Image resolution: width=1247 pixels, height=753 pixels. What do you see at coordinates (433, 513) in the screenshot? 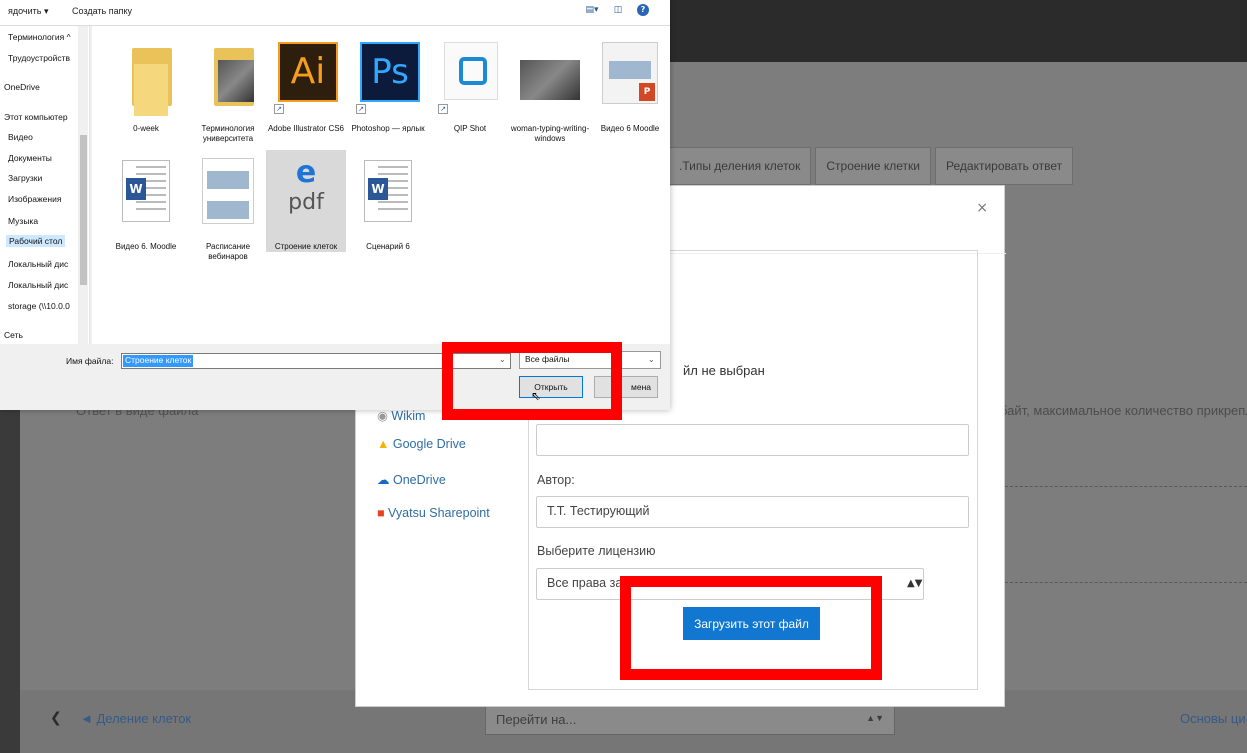
I see `repo-sharepoint: ■ Vyatsu Sharepoint` at bounding box center [433, 513].